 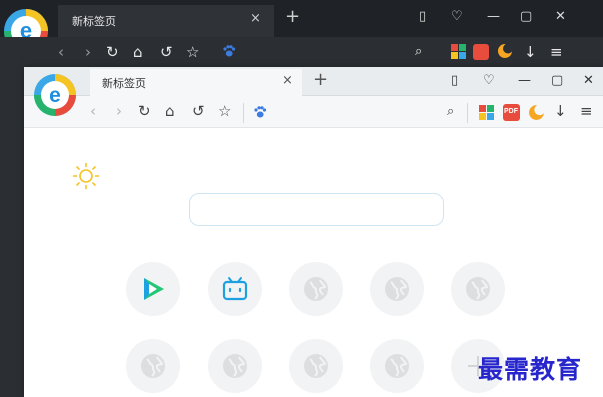 I want to click on back-new-tab-icon: +, so click(x=292, y=17).